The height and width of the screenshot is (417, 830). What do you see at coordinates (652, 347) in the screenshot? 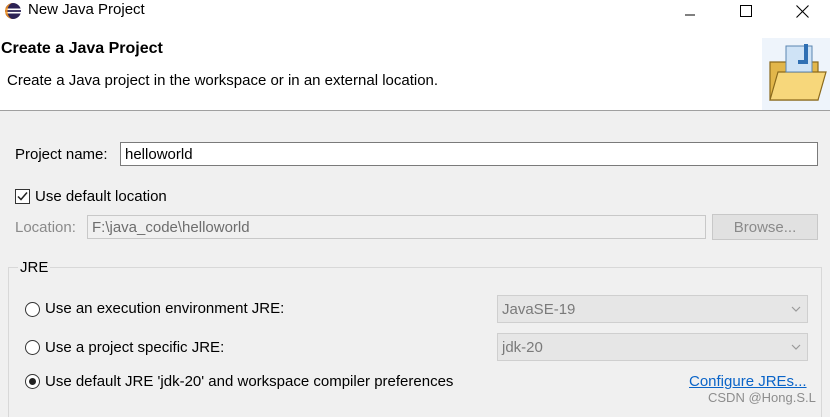
I see `project-specific-jre-select: jdk-20` at bounding box center [652, 347].